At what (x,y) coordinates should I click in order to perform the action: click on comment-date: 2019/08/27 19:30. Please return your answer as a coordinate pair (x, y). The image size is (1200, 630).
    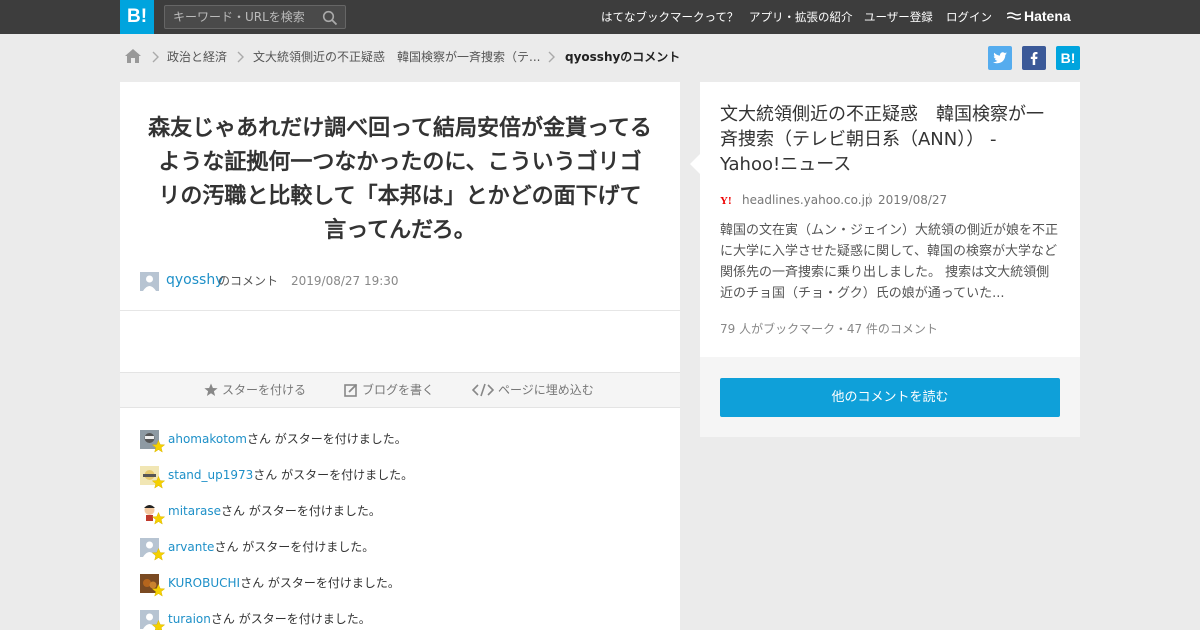
    Looking at the image, I should click on (345, 281).